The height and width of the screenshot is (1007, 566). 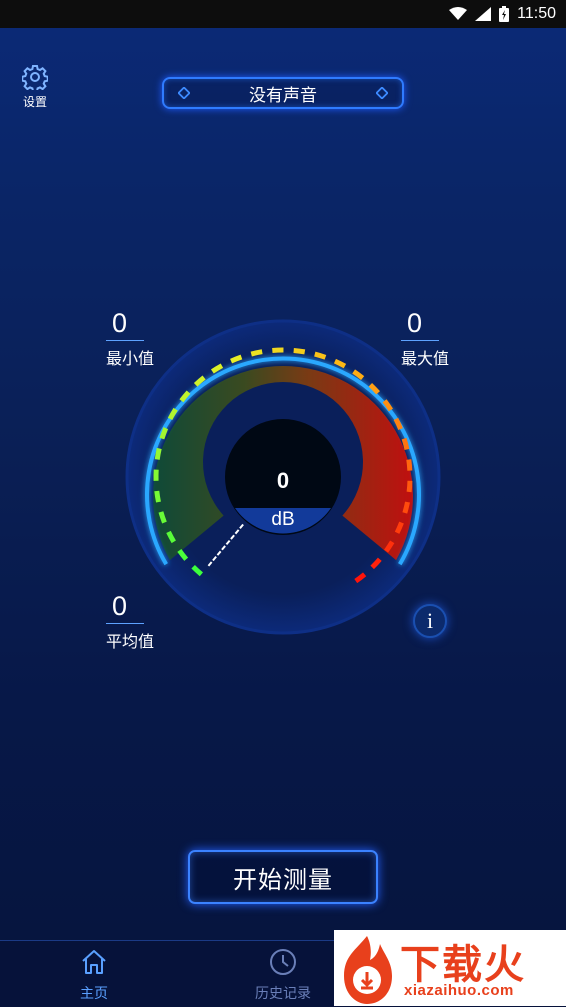 I want to click on watermark-url: xiazaihuo.com, so click(x=459, y=990).